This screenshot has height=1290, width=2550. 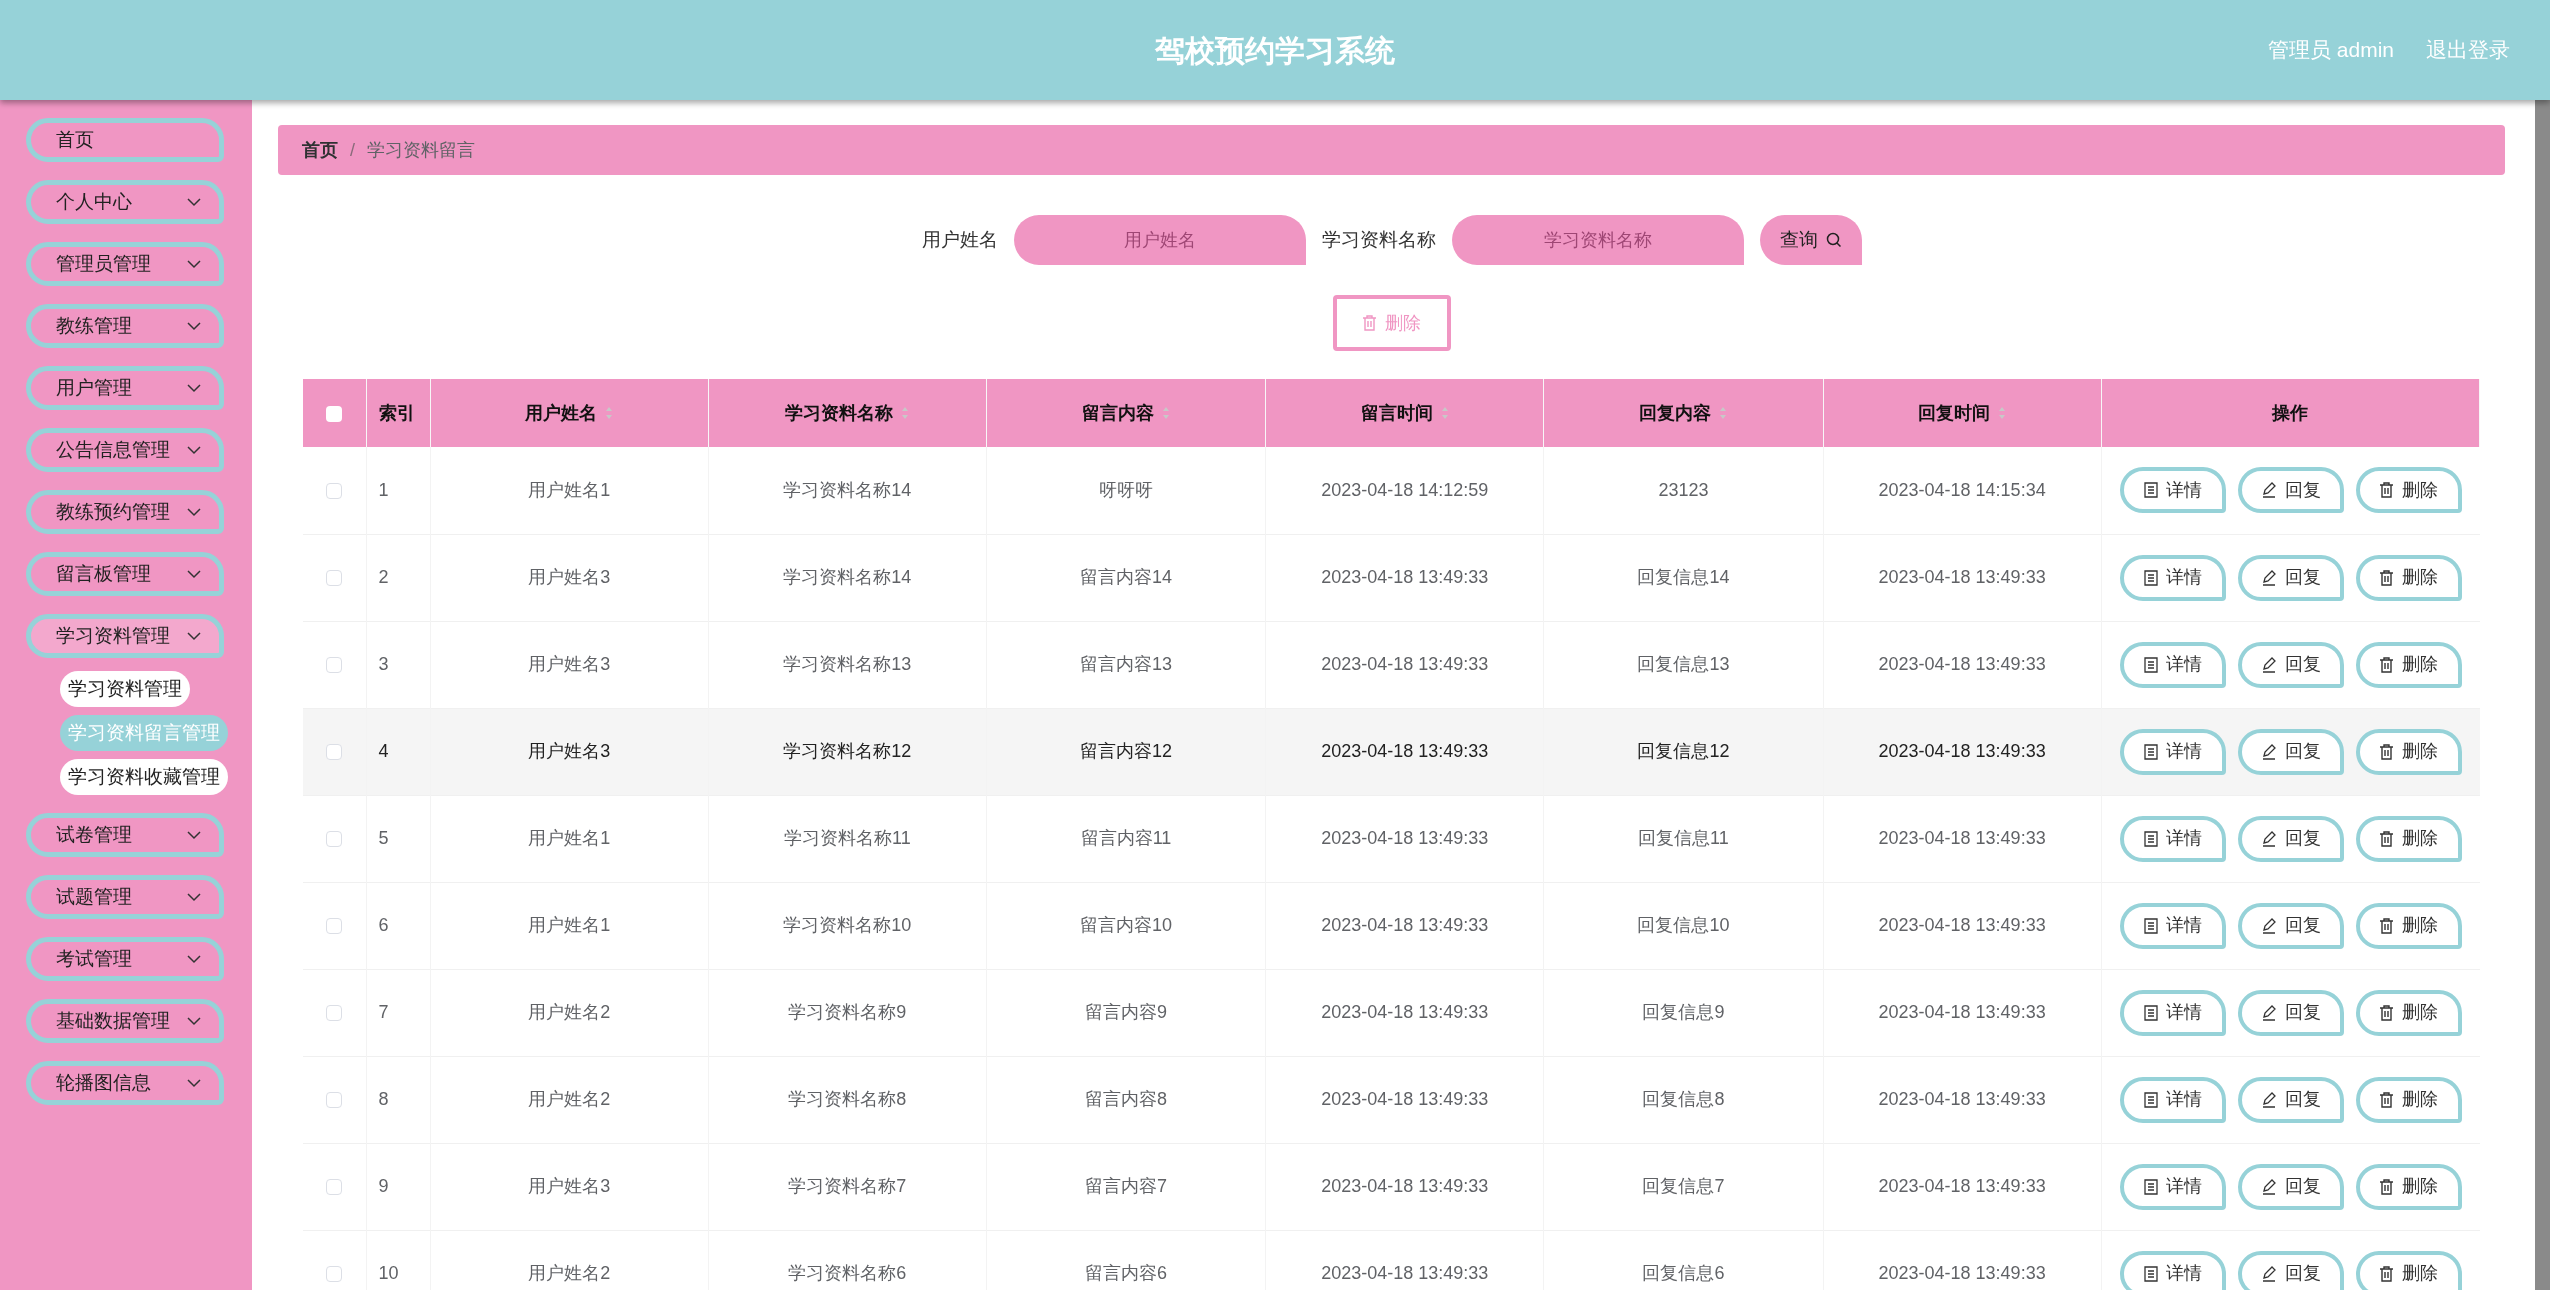 What do you see at coordinates (1396, 413) in the screenshot?
I see `column-header: 留言时间` at bounding box center [1396, 413].